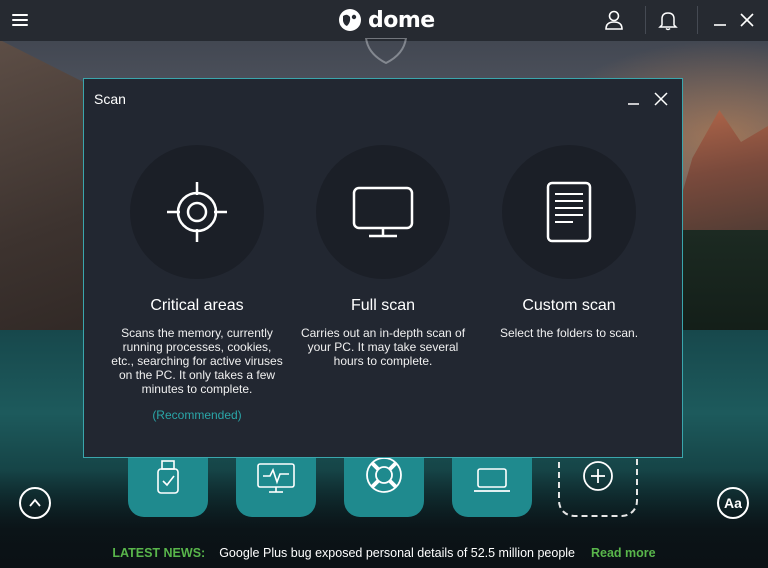  I want to click on font-size-button: Aa, so click(733, 503).